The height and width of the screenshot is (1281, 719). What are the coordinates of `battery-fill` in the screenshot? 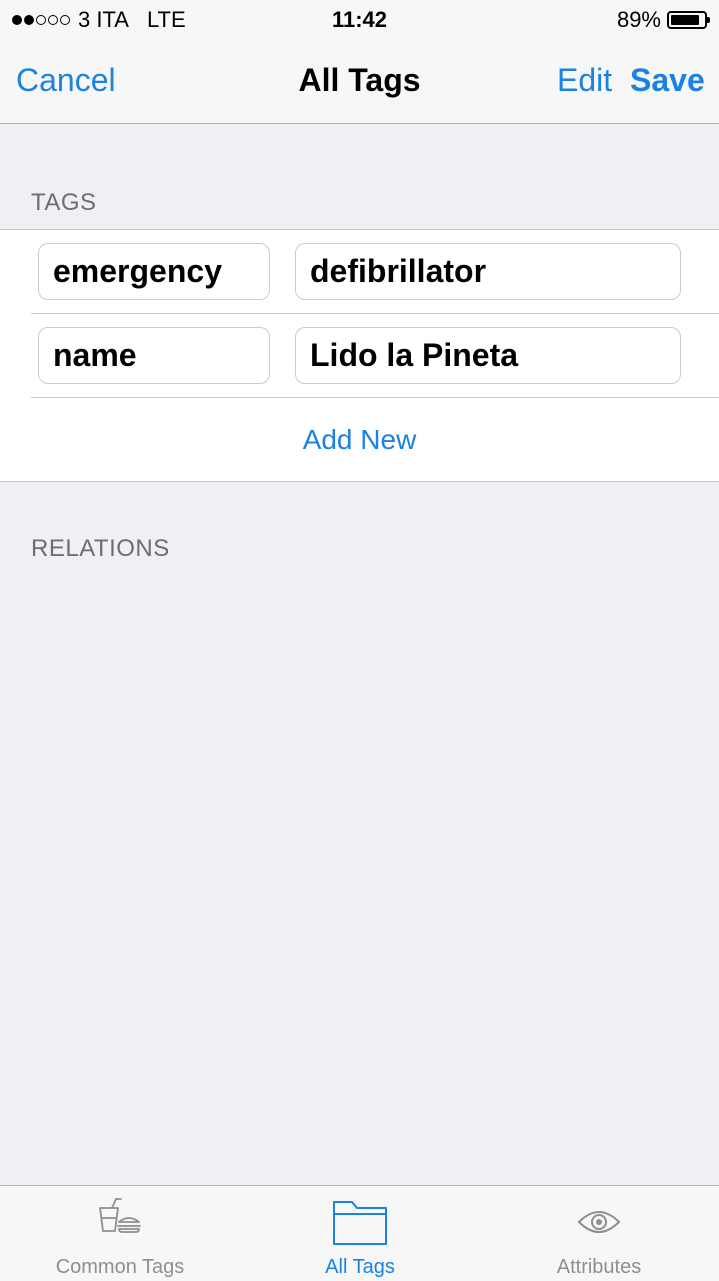 It's located at (685, 20).